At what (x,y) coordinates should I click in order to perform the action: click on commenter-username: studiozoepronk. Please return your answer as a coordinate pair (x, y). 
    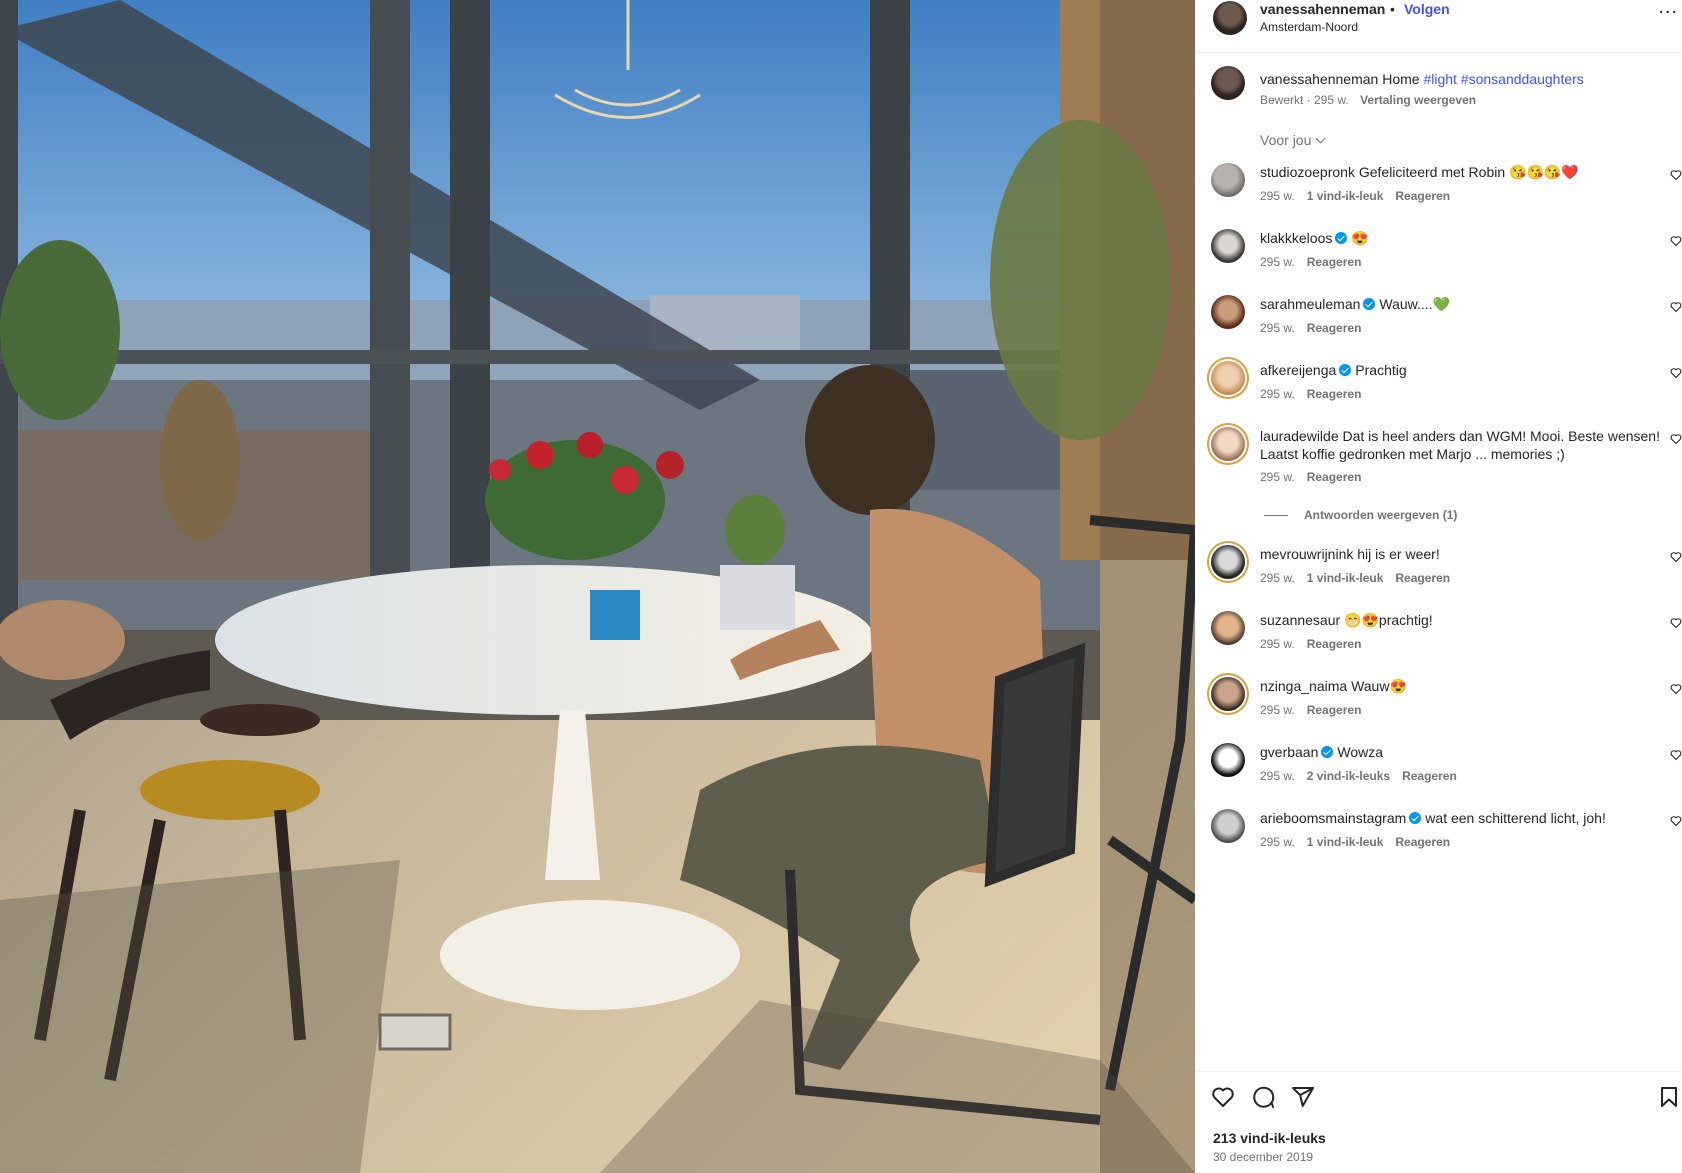
    Looking at the image, I should click on (1307, 172).